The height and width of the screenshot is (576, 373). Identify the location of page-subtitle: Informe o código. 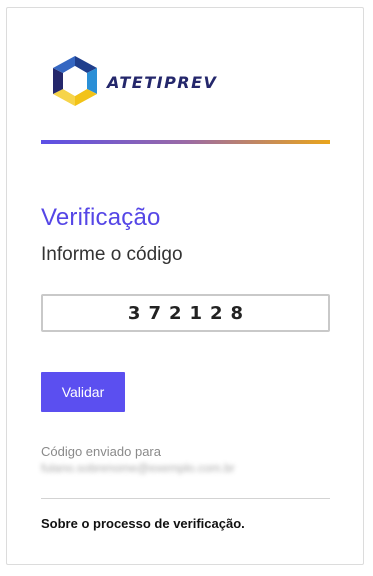
(112, 254).